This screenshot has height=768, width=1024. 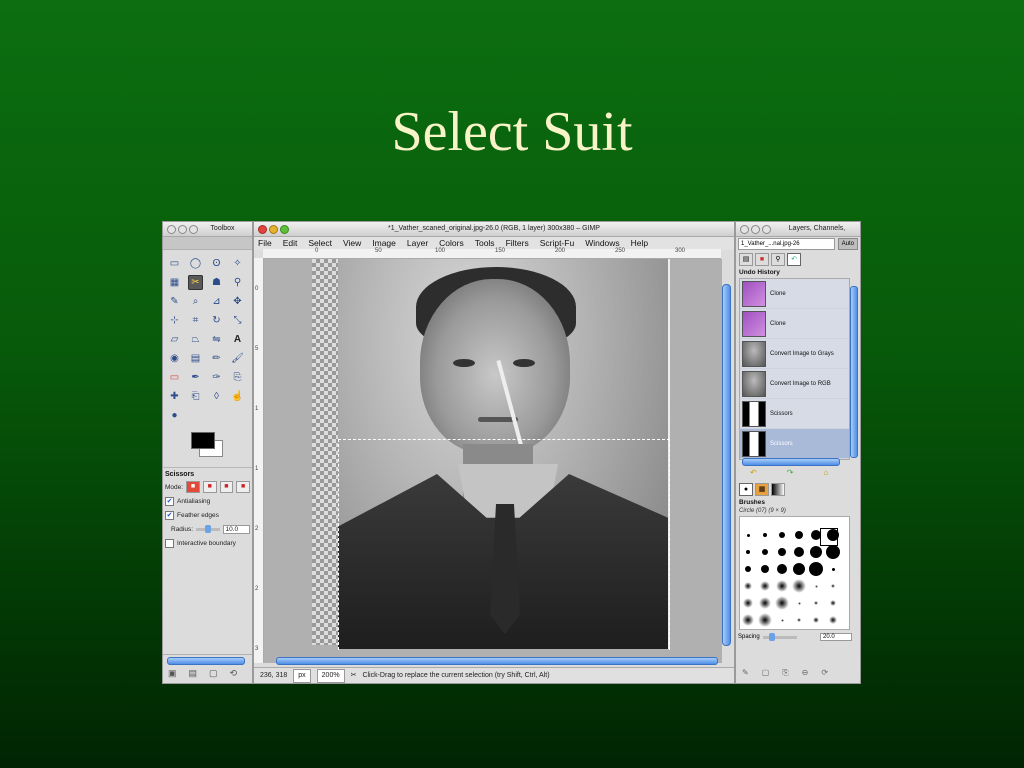 I want to click on perspective-icon: ⏢, so click(x=195, y=339).